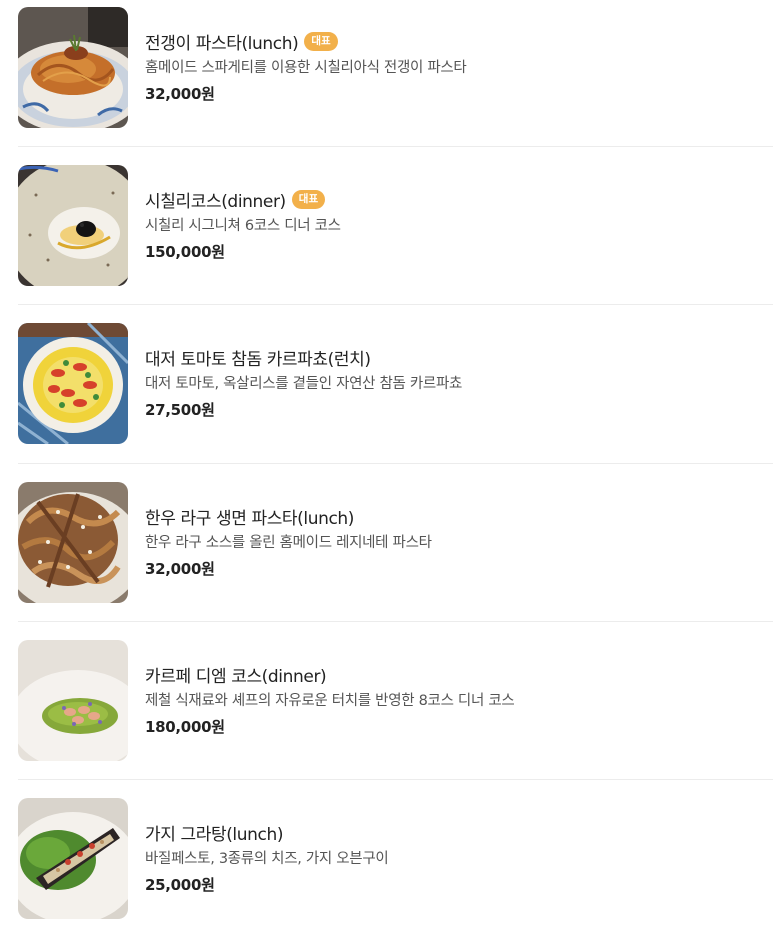  What do you see at coordinates (306, 68) in the screenshot?
I see `menu-description: 홈메이드 스파게티를 이용한 시칠리아식 전갱이 파스타` at bounding box center [306, 68].